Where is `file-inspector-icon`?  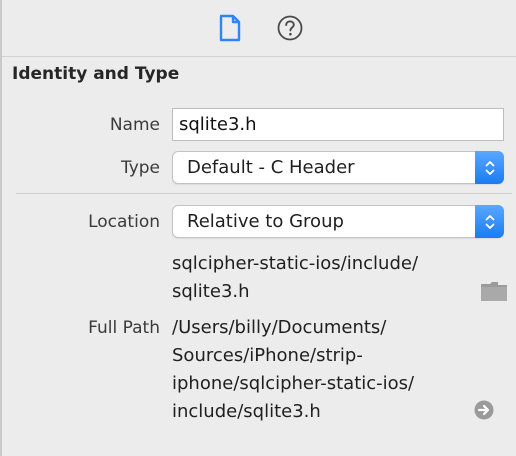 file-inspector-icon is located at coordinates (230, 28).